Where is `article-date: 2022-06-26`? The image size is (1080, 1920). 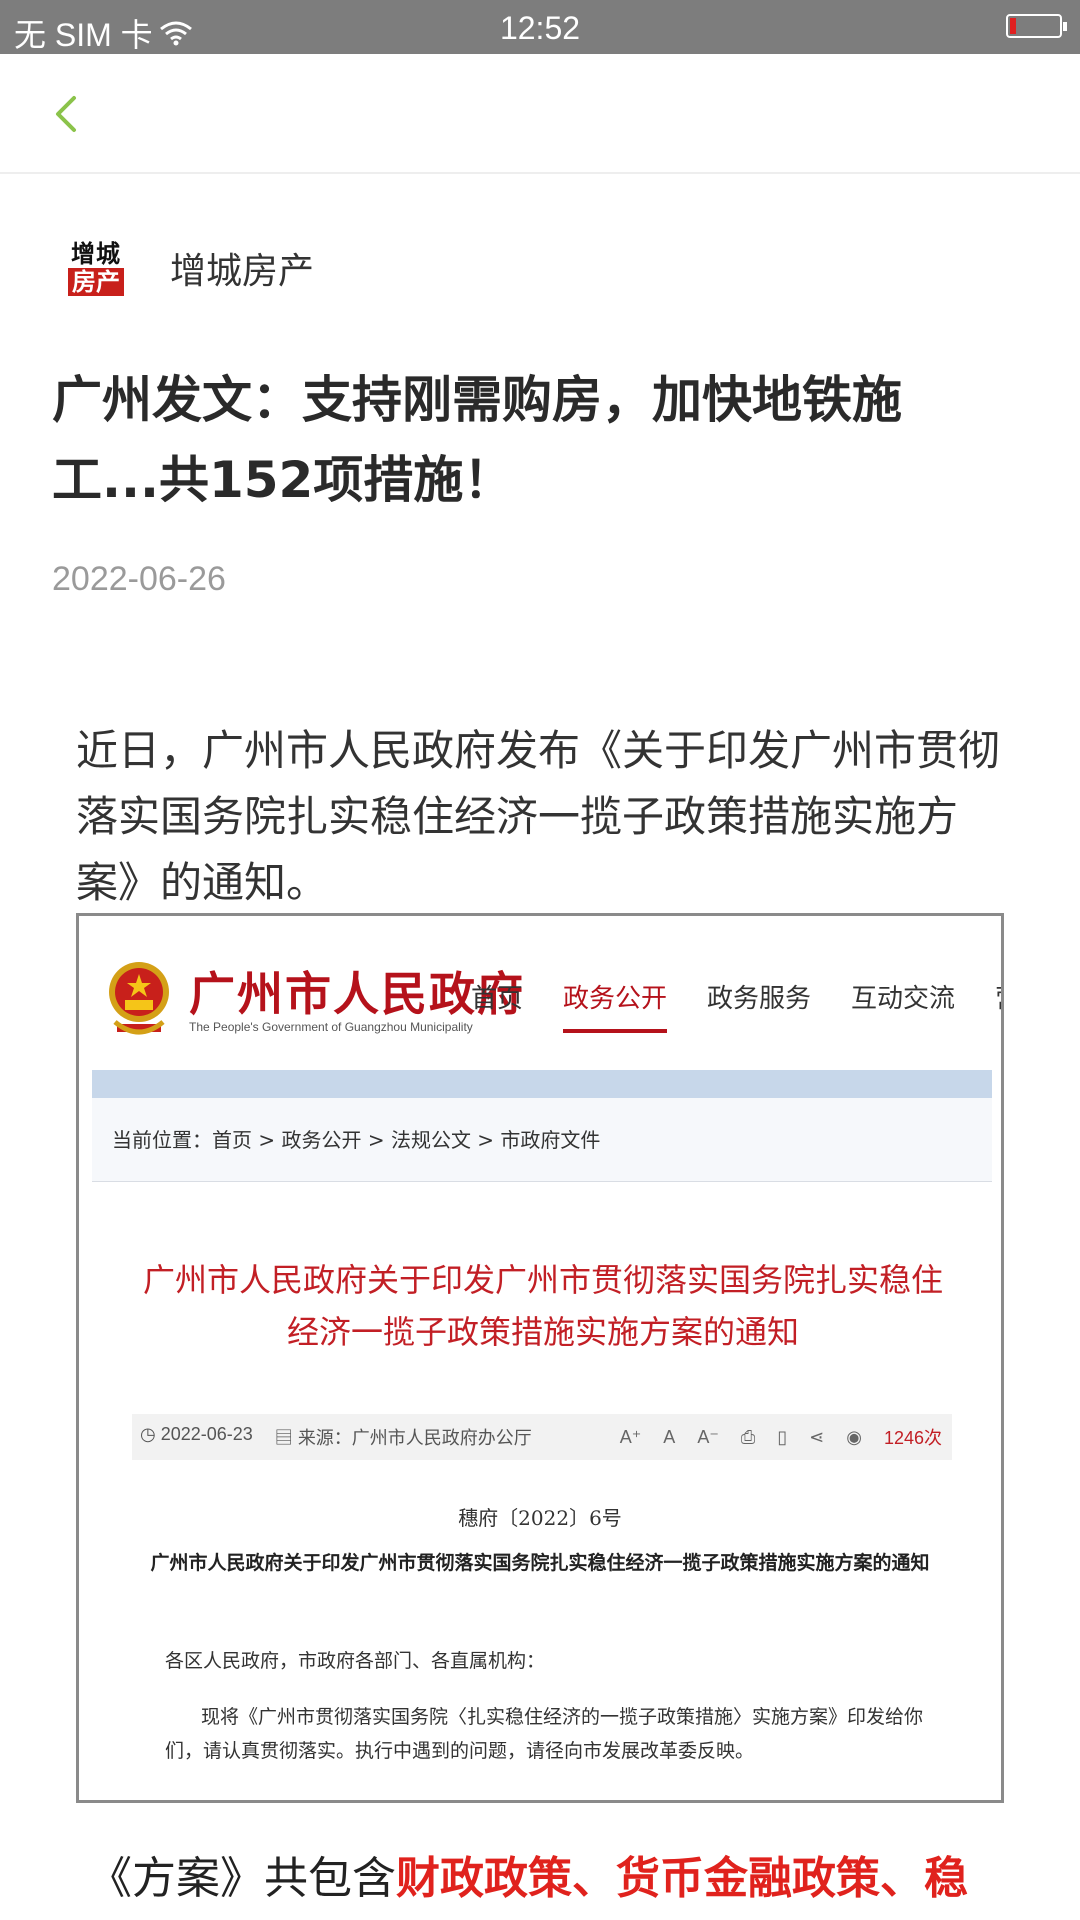 article-date: 2022-06-26 is located at coordinates (139, 579).